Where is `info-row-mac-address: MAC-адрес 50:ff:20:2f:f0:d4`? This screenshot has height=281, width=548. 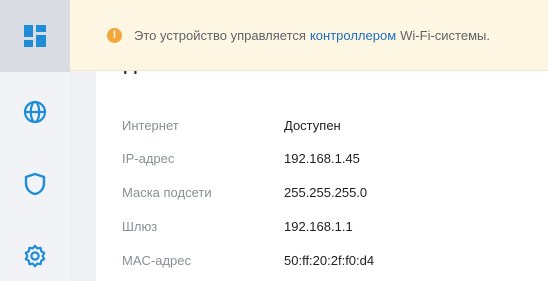 info-row-mac-address: MAC-адрес 50:ff:20:2f:f0:d4 is located at coordinates (248, 260).